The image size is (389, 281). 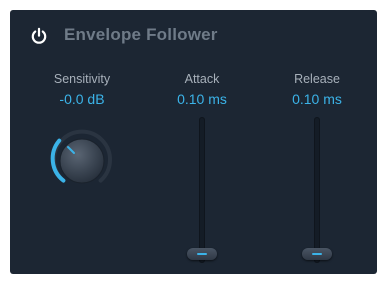 I want to click on release-thumb-indicator, so click(x=317, y=254).